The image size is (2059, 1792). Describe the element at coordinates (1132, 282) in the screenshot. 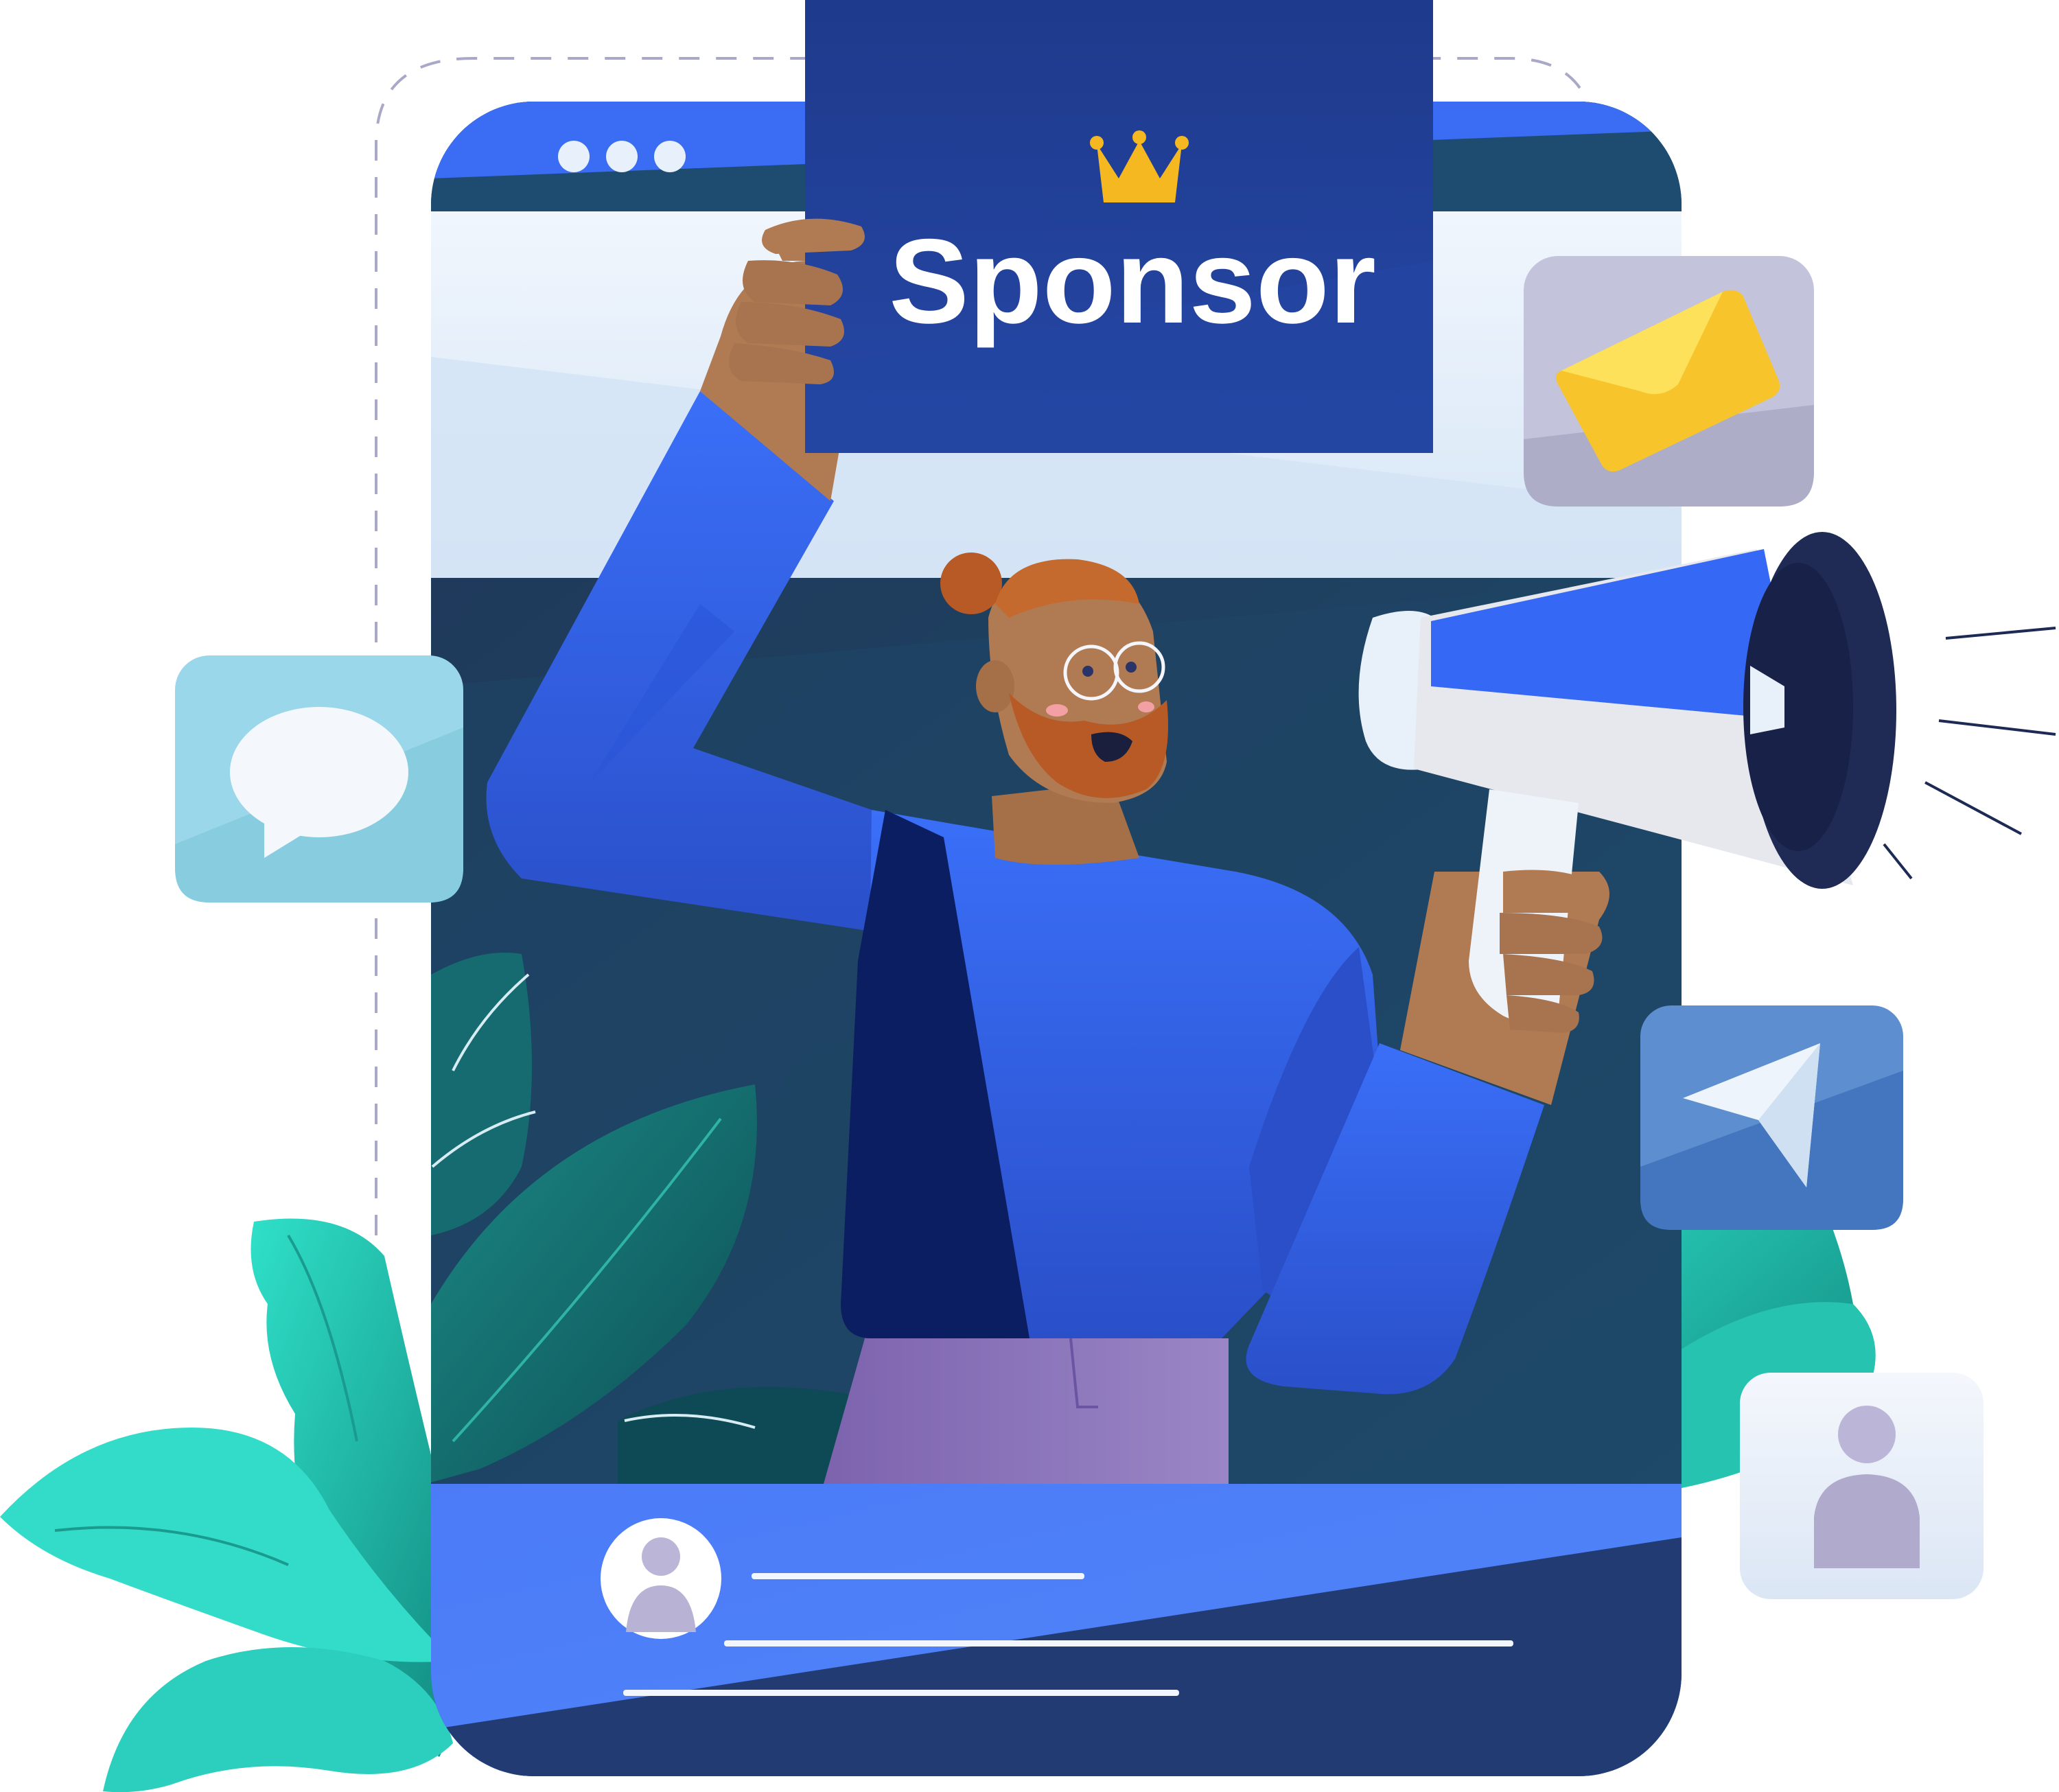

I see `sponsor-label: Sponsor` at that location.